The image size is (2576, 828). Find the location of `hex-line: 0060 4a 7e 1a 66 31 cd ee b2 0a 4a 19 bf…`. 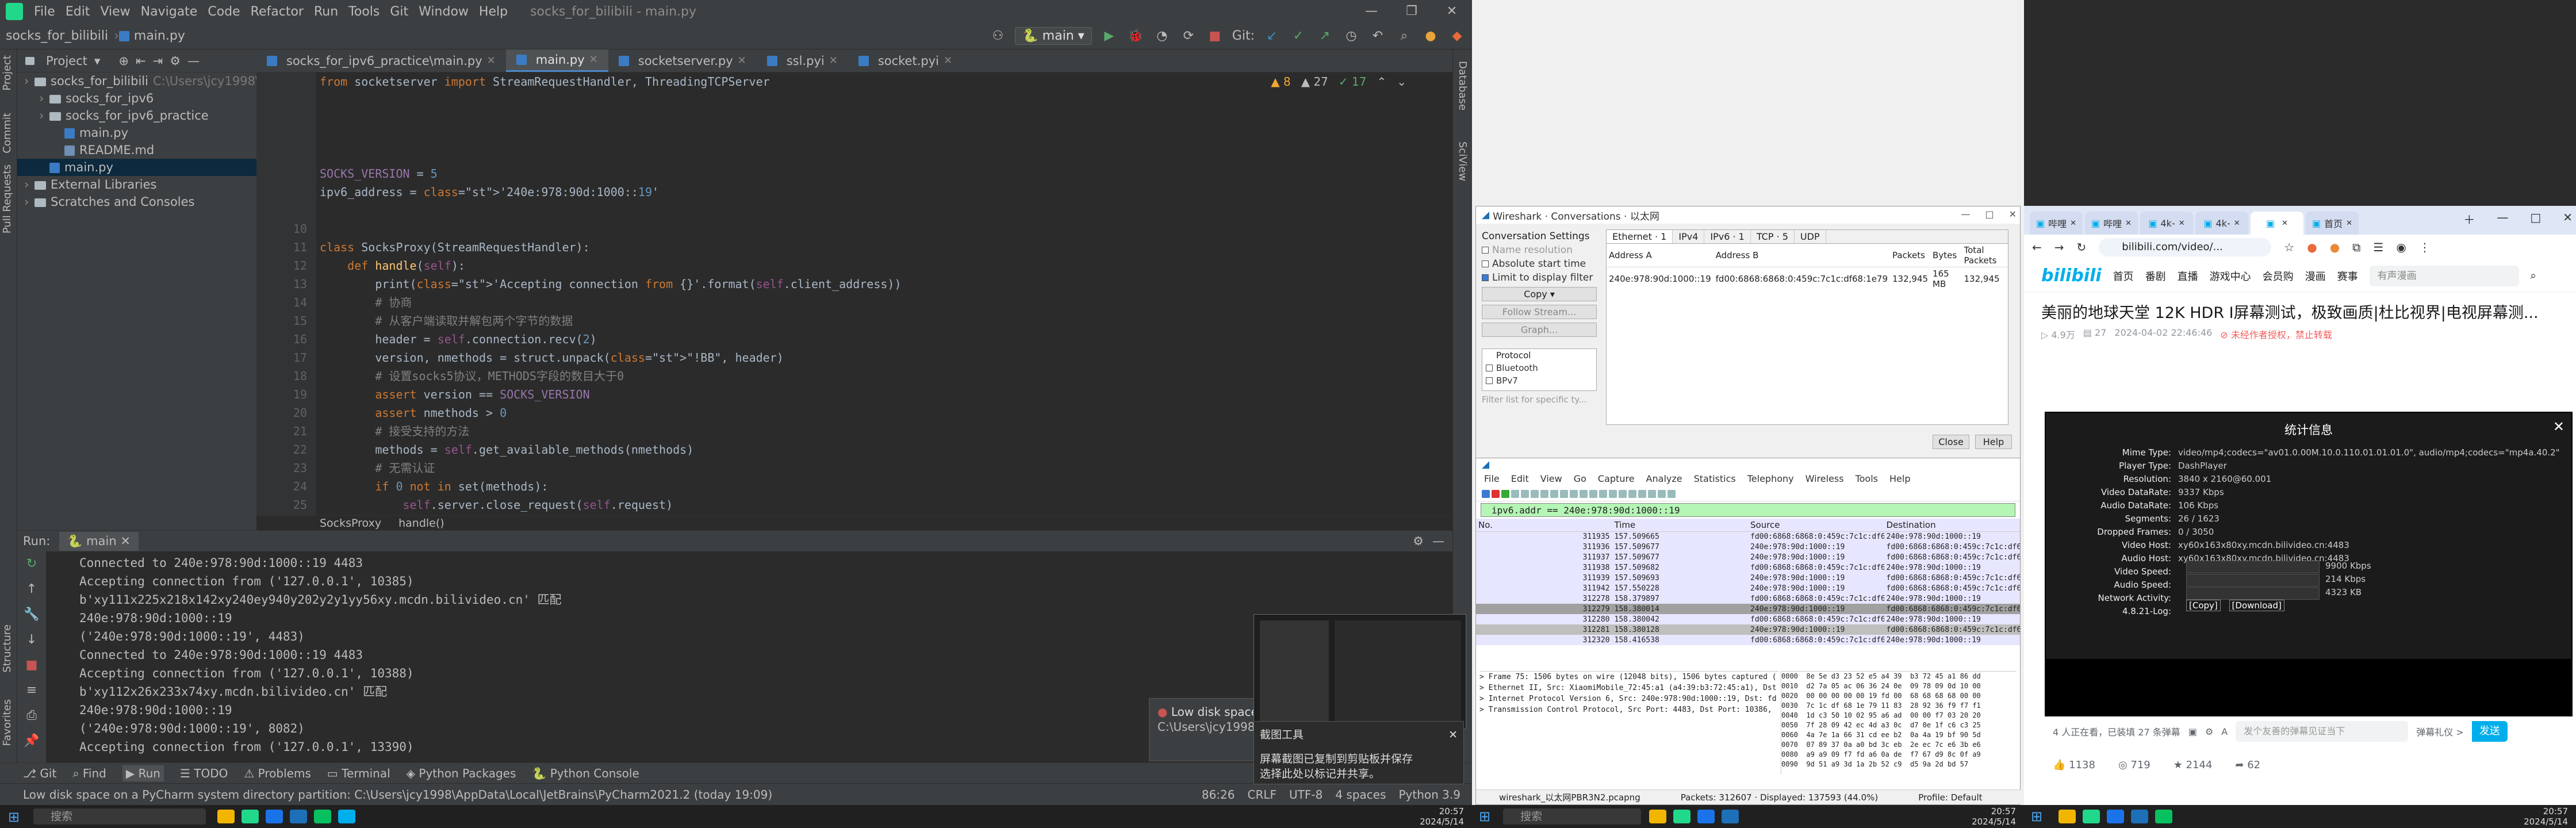

hex-line: 0060 4a 7e 1a 66 31 cd ee b2 0a 4a 19 bf… is located at coordinates (1899, 735).